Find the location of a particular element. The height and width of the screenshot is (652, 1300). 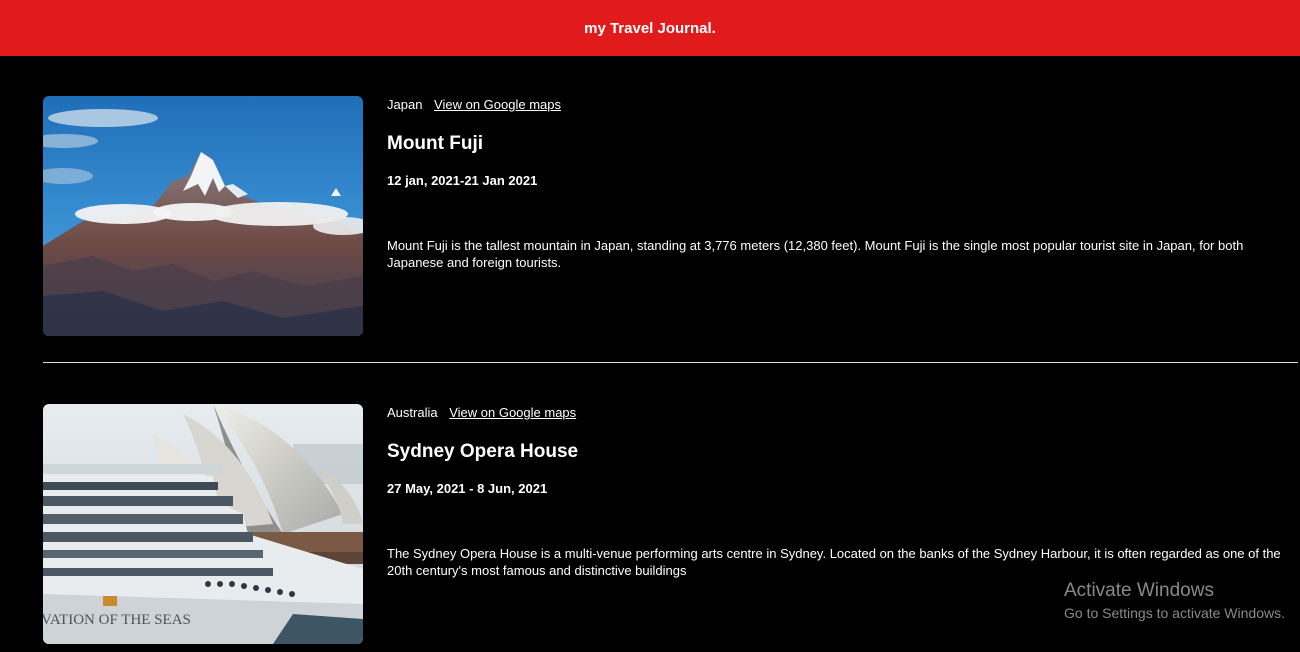

app-title: my Travel Journal. is located at coordinates (650, 28).